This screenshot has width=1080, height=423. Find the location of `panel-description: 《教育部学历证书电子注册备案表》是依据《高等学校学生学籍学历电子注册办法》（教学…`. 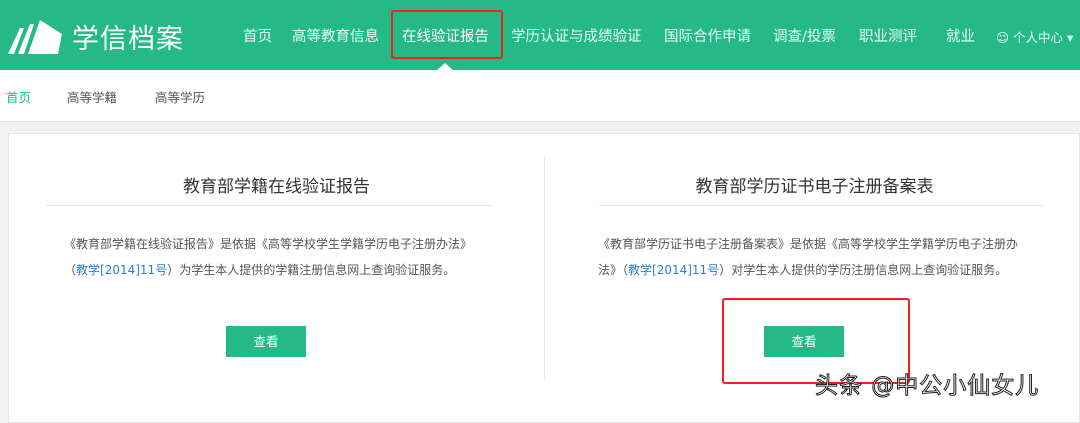

panel-description: 《教育部学历证书电子注册备案表》是依据《高等学校学生学籍学历电子注册办法》（教学… is located at coordinates (813, 257).